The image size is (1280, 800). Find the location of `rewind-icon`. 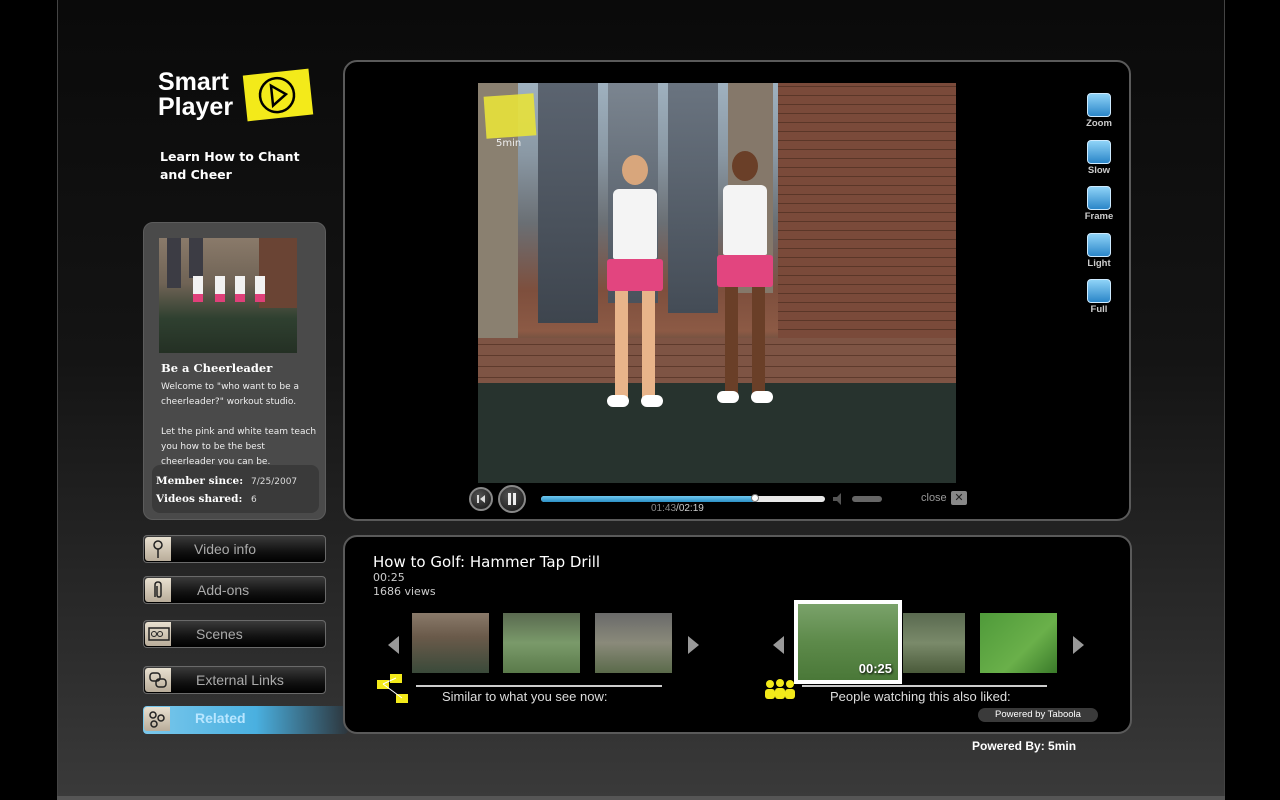

rewind-icon is located at coordinates (481, 499).